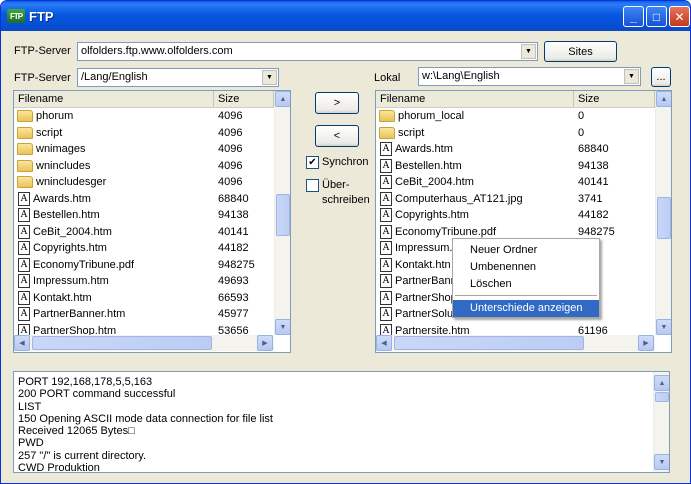 The width and height of the screenshot is (691, 484). What do you see at coordinates (157, 51) in the screenshot?
I see `server-value: olfolders.ftp.www.olfolders.com` at bounding box center [157, 51].